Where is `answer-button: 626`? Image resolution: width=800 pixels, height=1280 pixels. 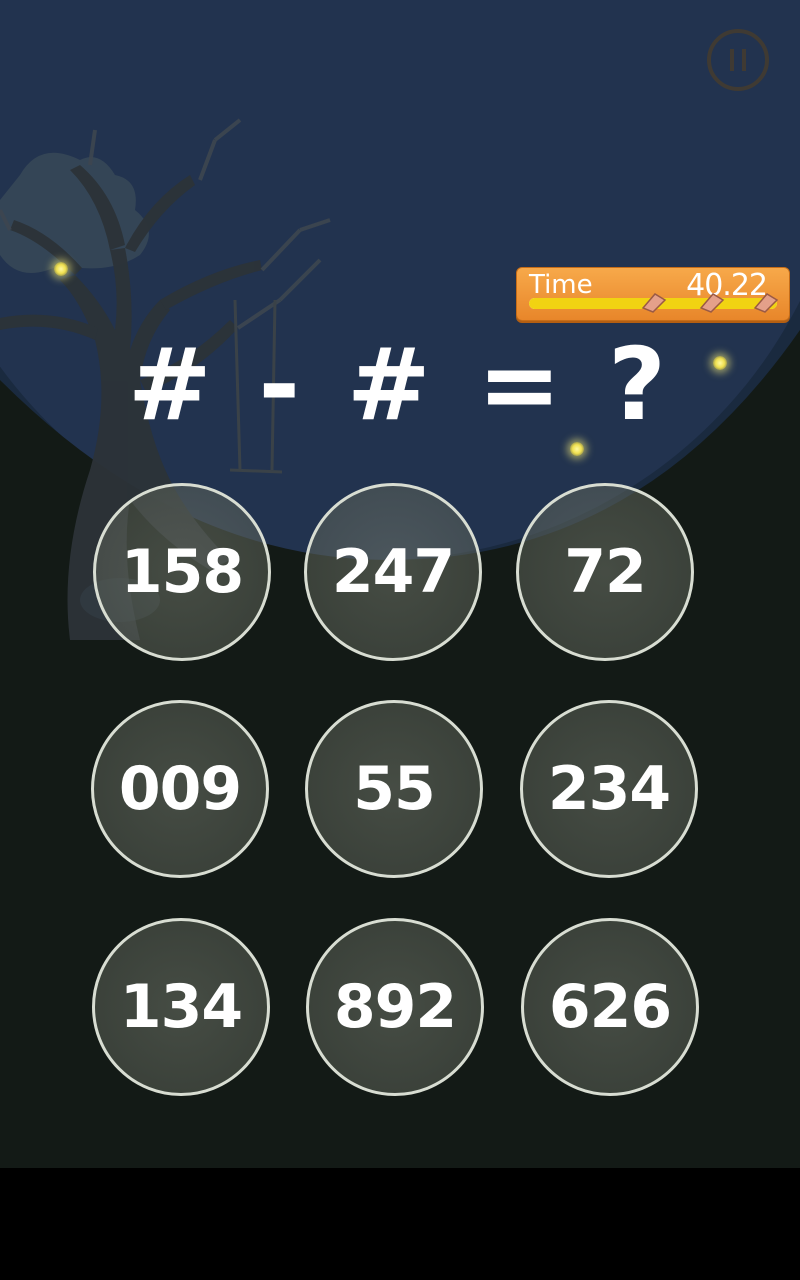 answer-button: 626 is located at coordinates (610, 1007).